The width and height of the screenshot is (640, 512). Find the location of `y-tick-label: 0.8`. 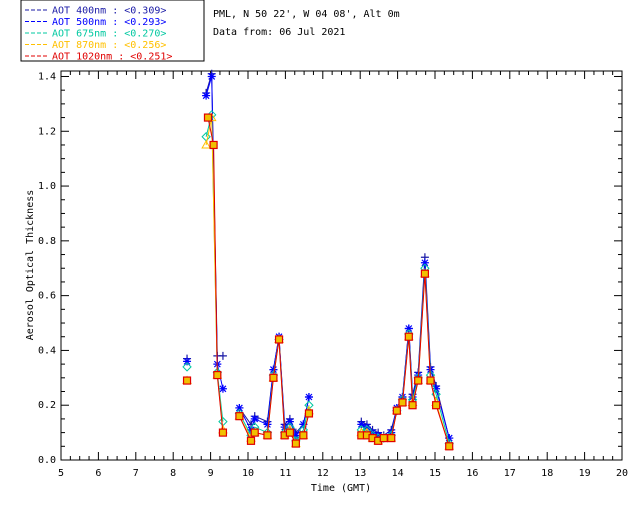

y-tick-label: 0.8 is located at coordinates (47, 241).